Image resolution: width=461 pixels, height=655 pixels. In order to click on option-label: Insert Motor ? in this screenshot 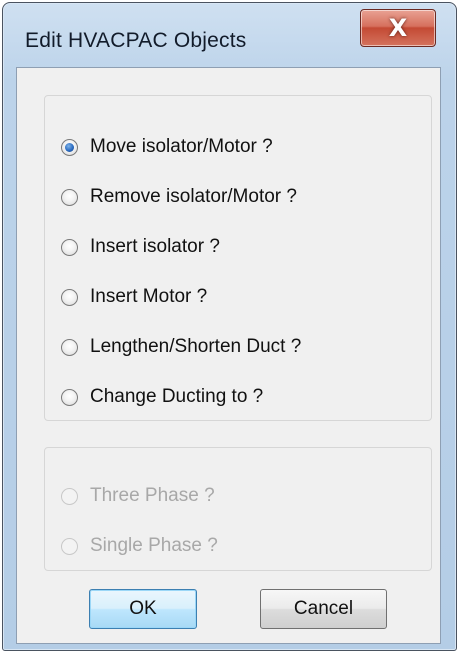, I will do `click(149, 296)`.